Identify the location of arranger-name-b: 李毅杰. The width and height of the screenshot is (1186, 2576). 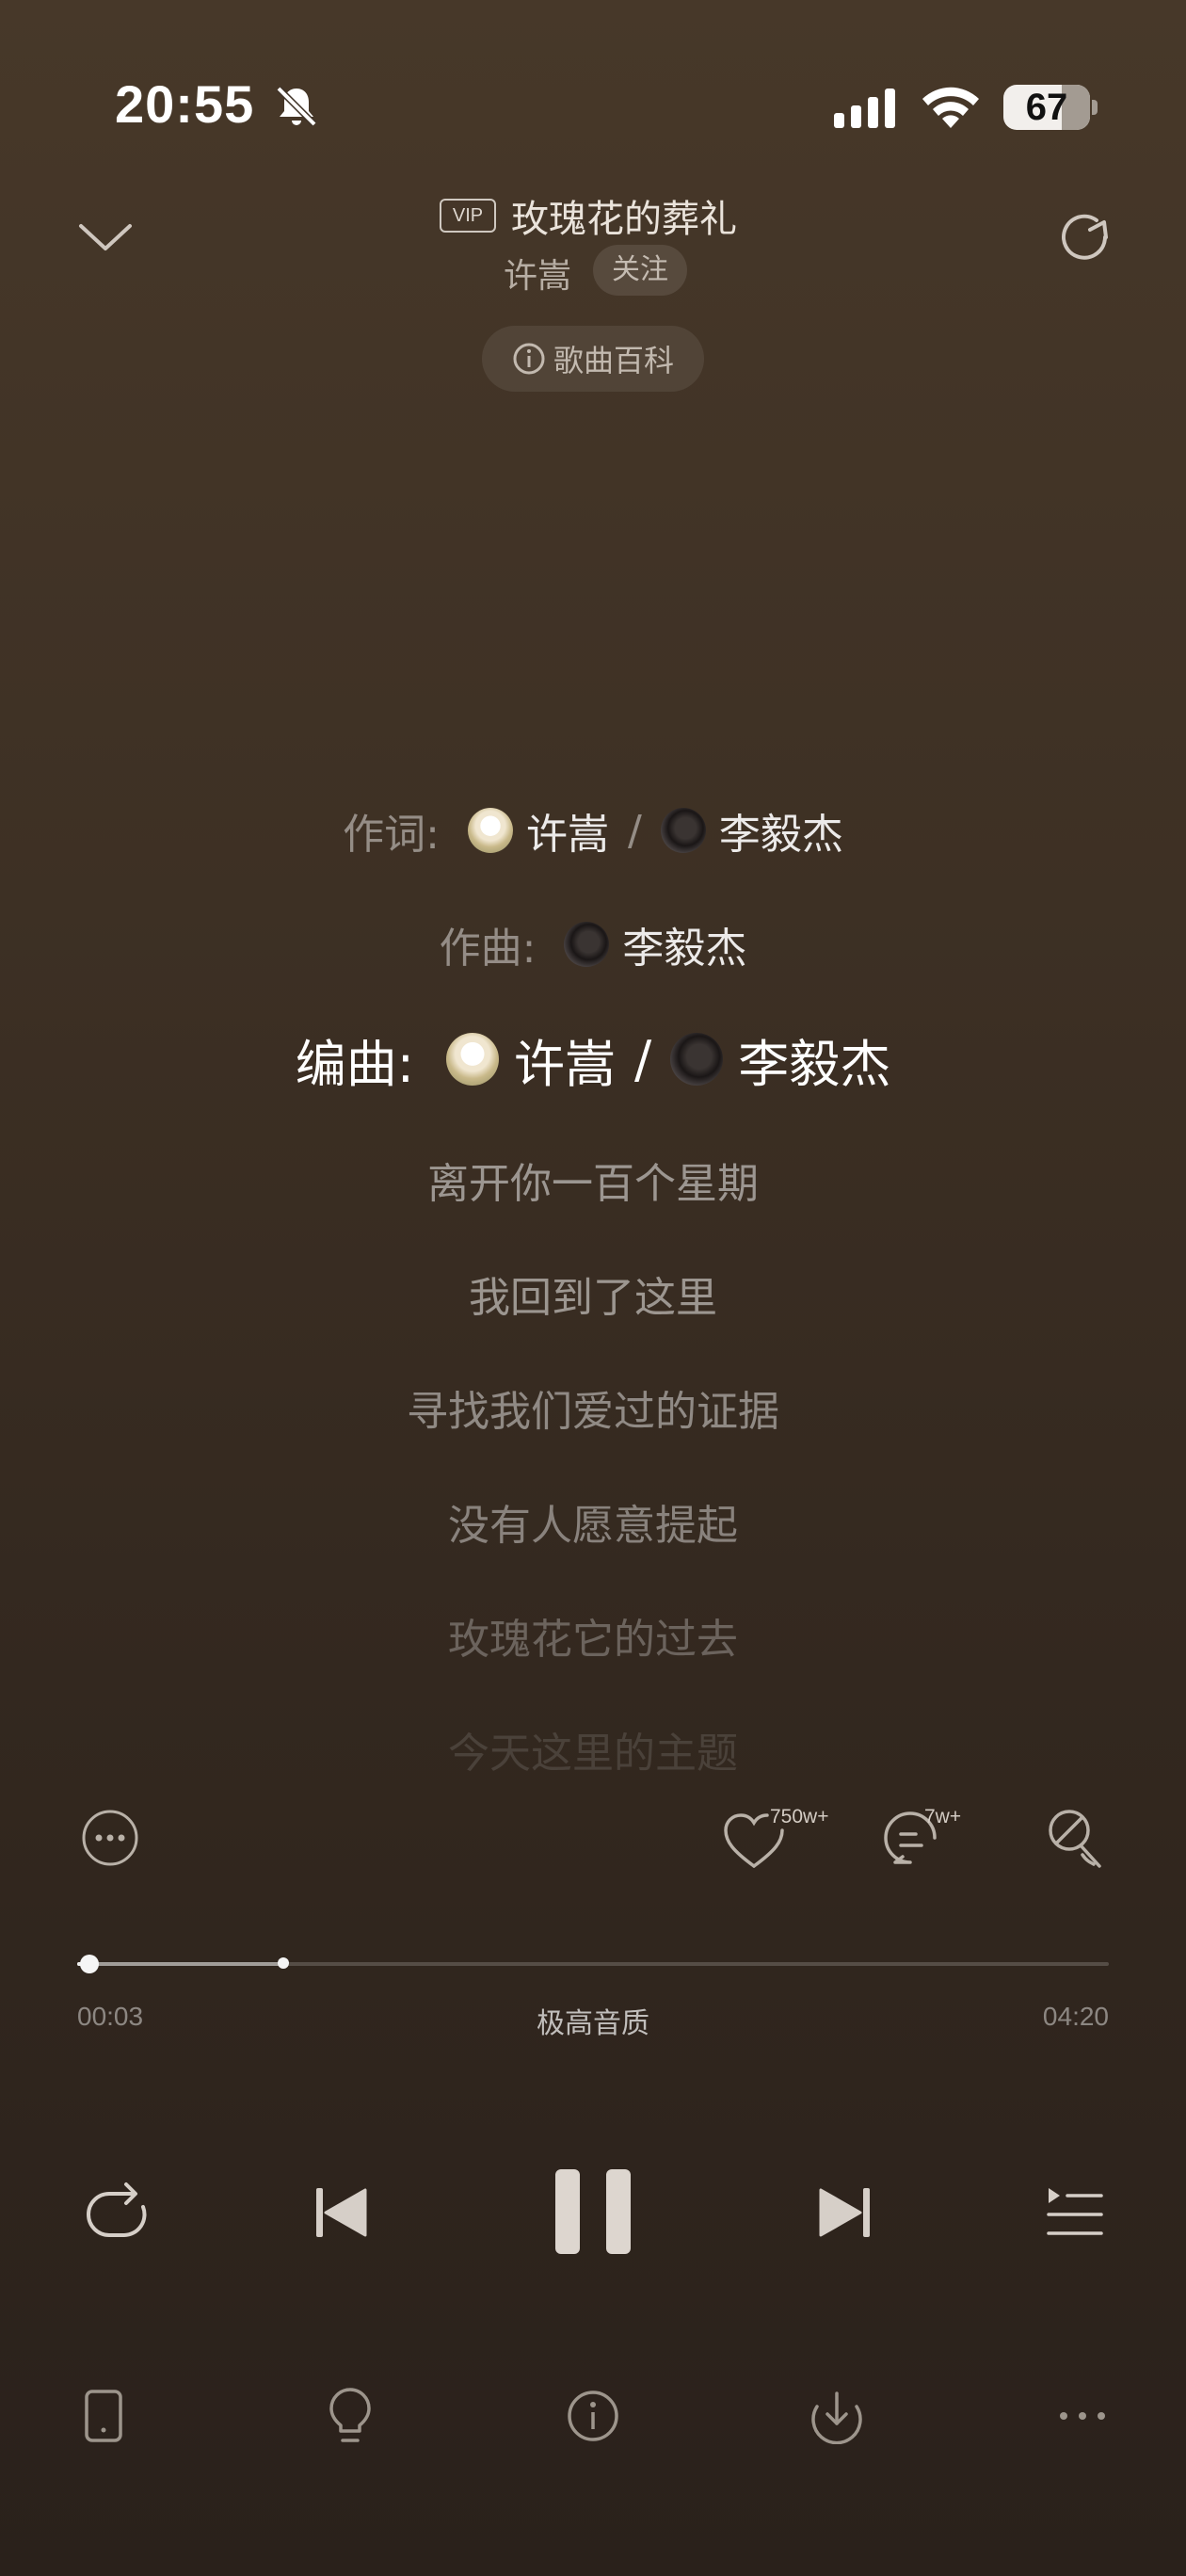
(814, 1059).